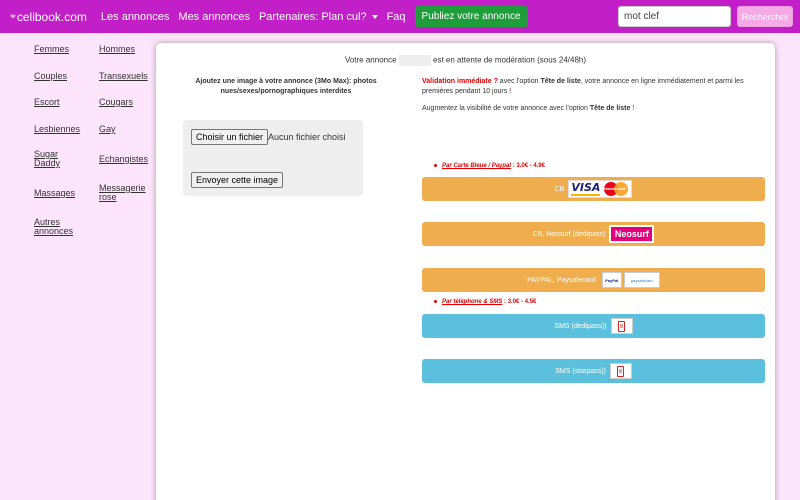 The image size is (800, 500). I want to click on sidebar-item-autres-annonces: Autres annonces, so click(56, 227).